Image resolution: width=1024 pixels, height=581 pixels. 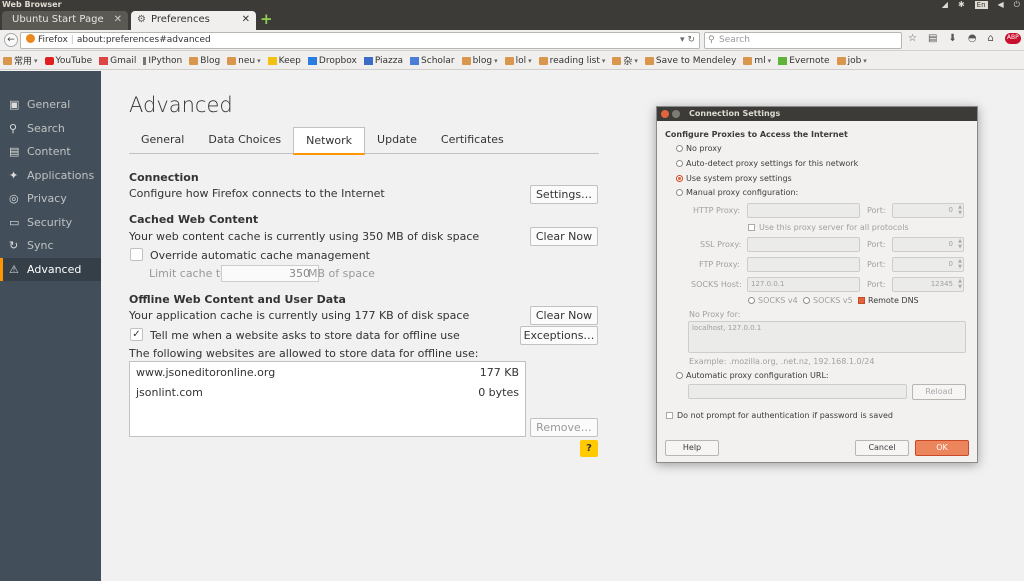 I want to click on bookmark-item: Piazza, so click(x=383, y=61).